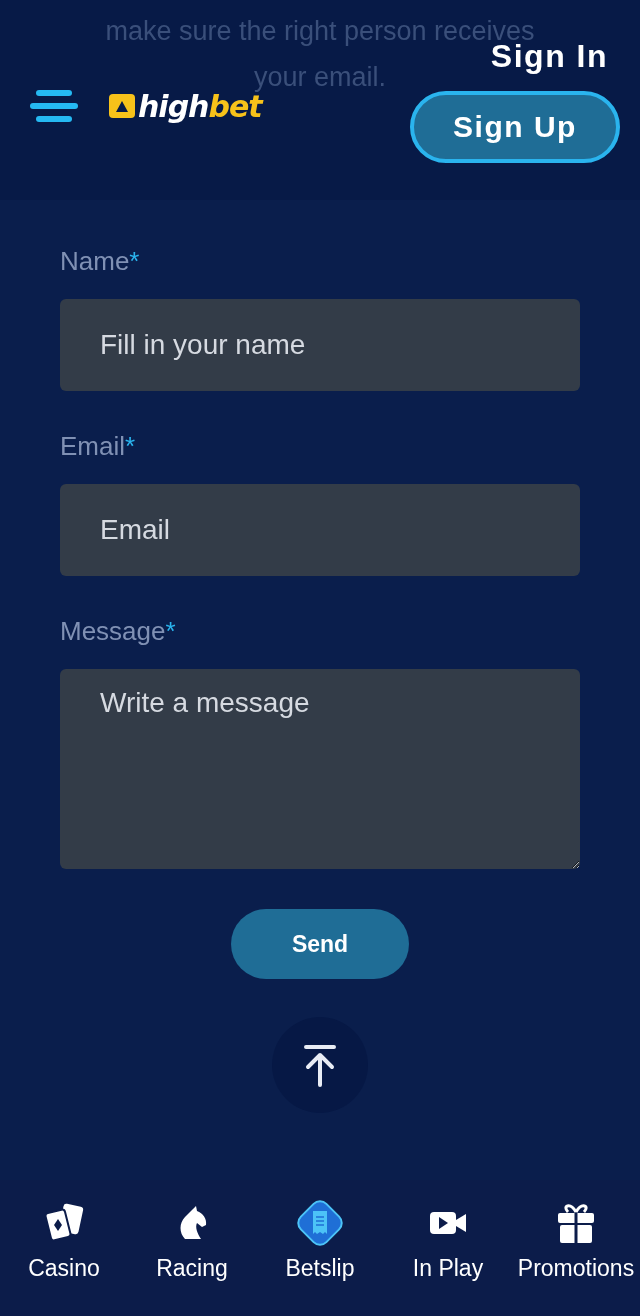 The height and width of the screenshot is (1316, 640). I want to click on nav-item: In Play, so click(448, 1236).